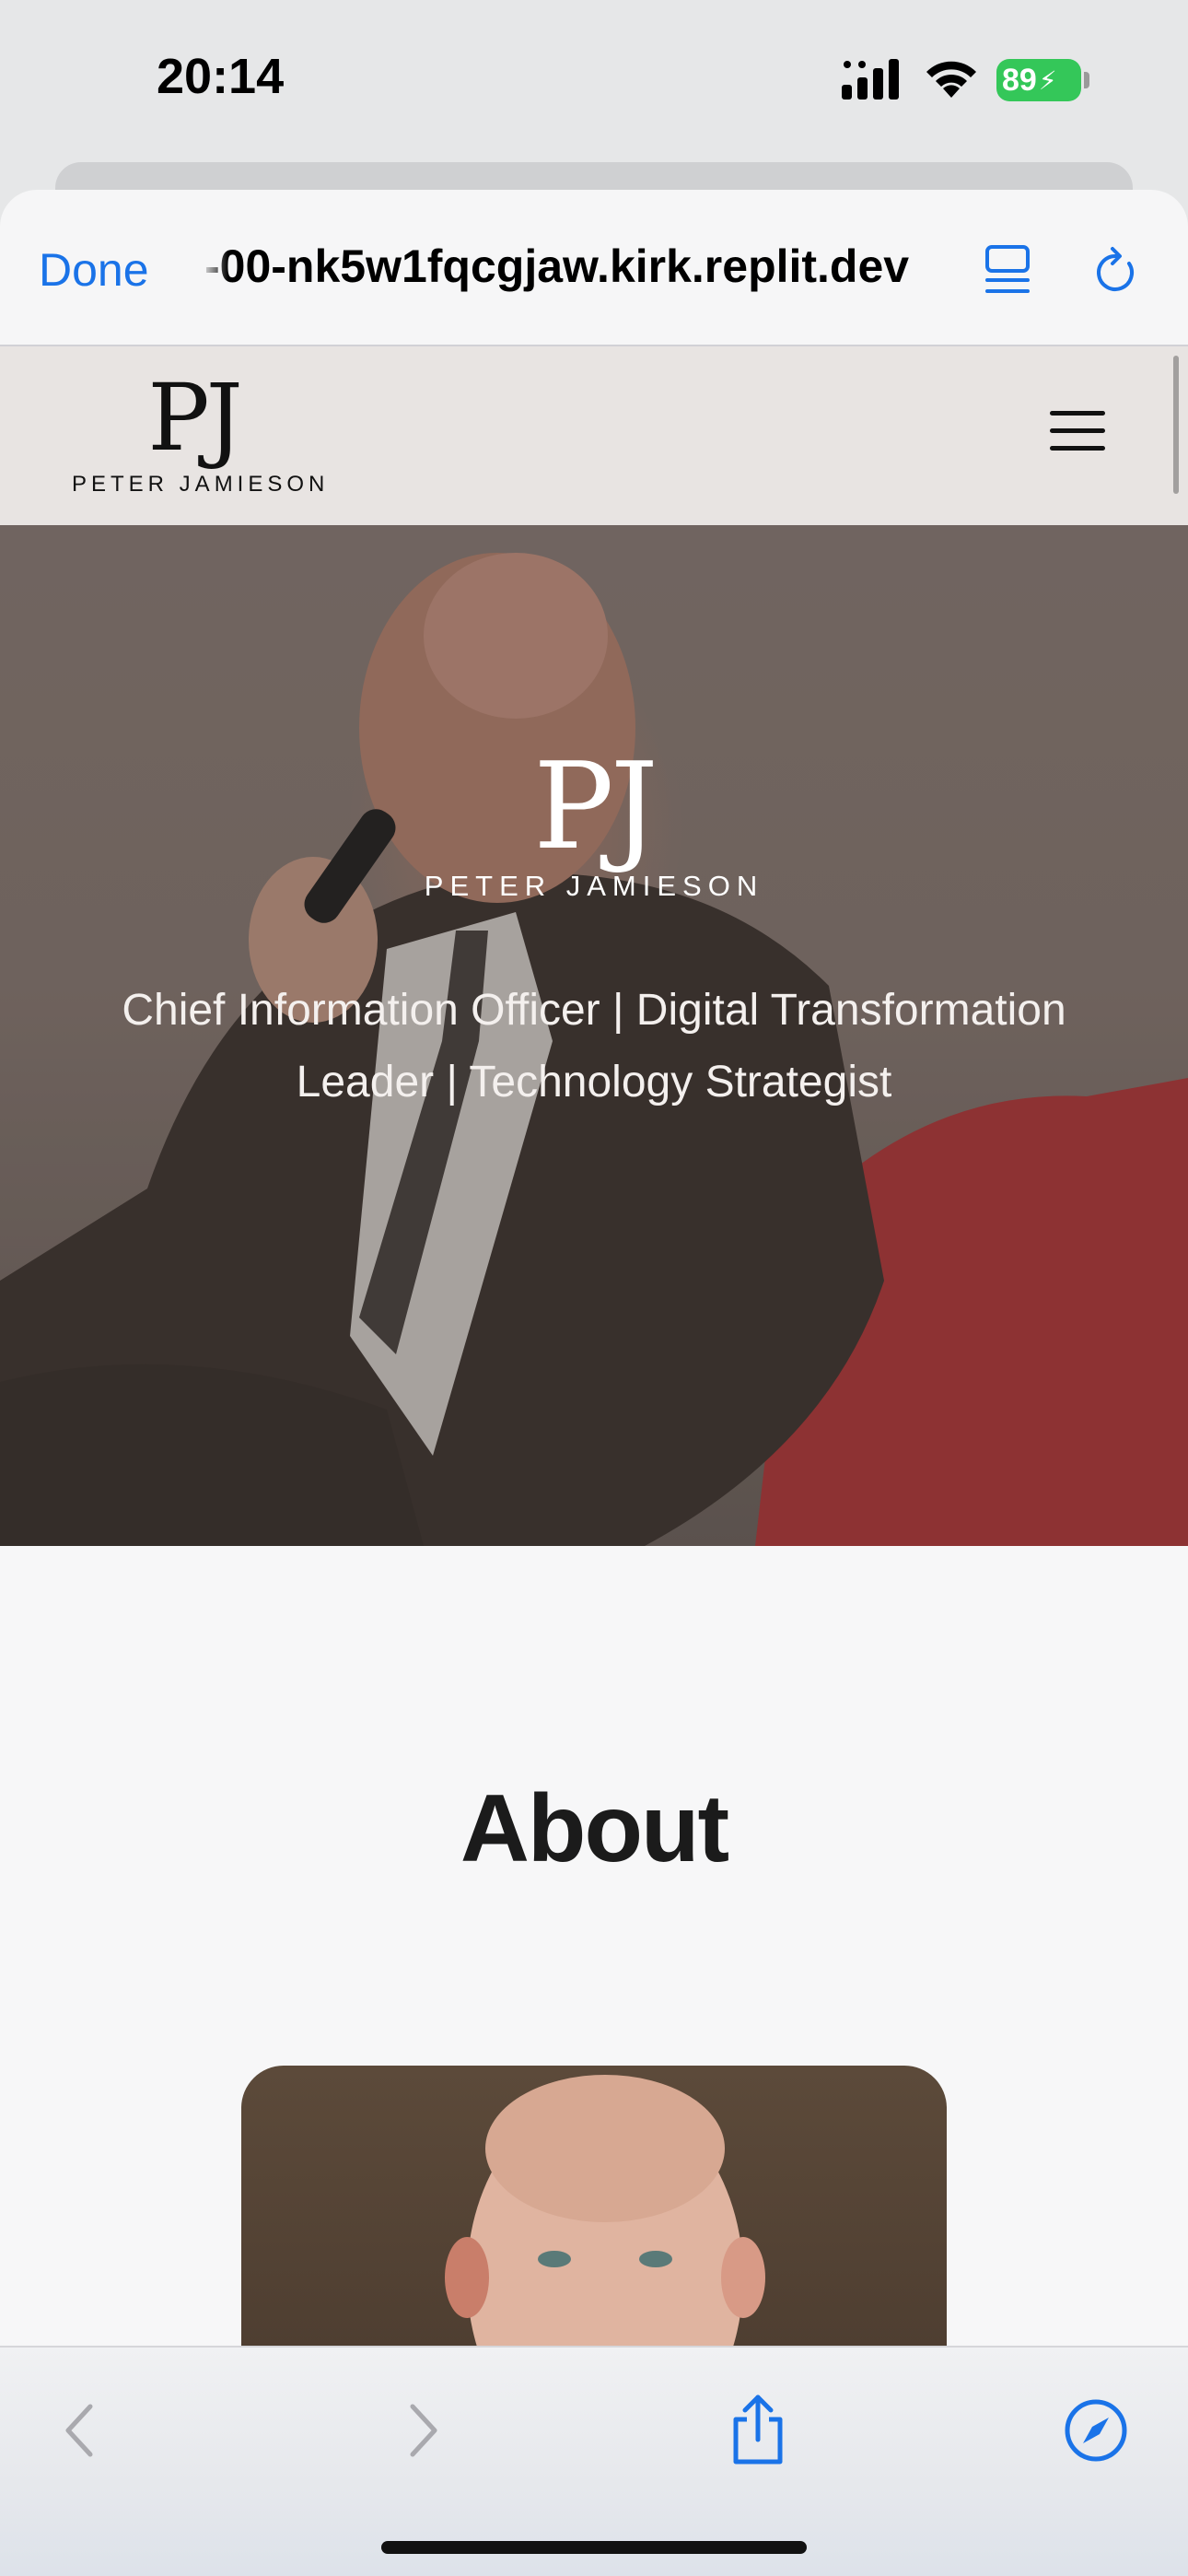 The width and height of the screenshot is (1188, 2576). I want to click on url-field: -00-nk5w1fqcgjaw.kirk.replit.dev, so click(572, 266).